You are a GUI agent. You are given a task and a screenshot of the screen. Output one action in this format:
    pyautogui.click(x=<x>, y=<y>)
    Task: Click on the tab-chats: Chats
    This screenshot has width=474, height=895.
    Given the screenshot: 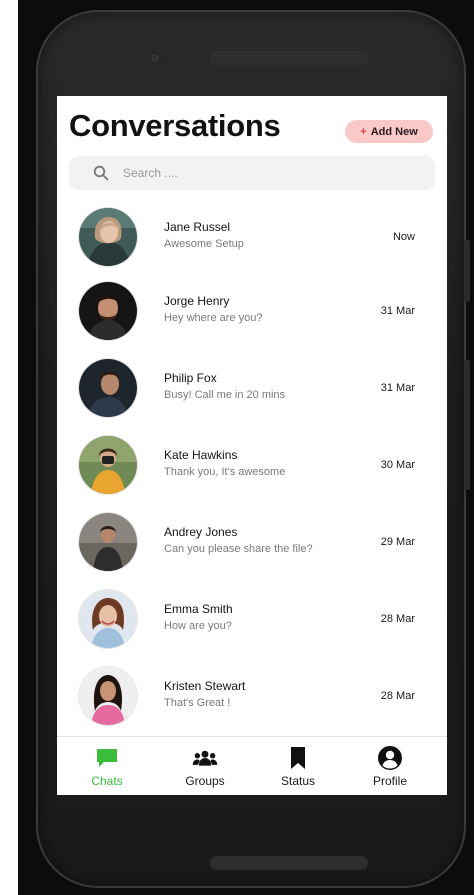 What is the action you would take?
    pyautogui.click(x=107, y=766)
    